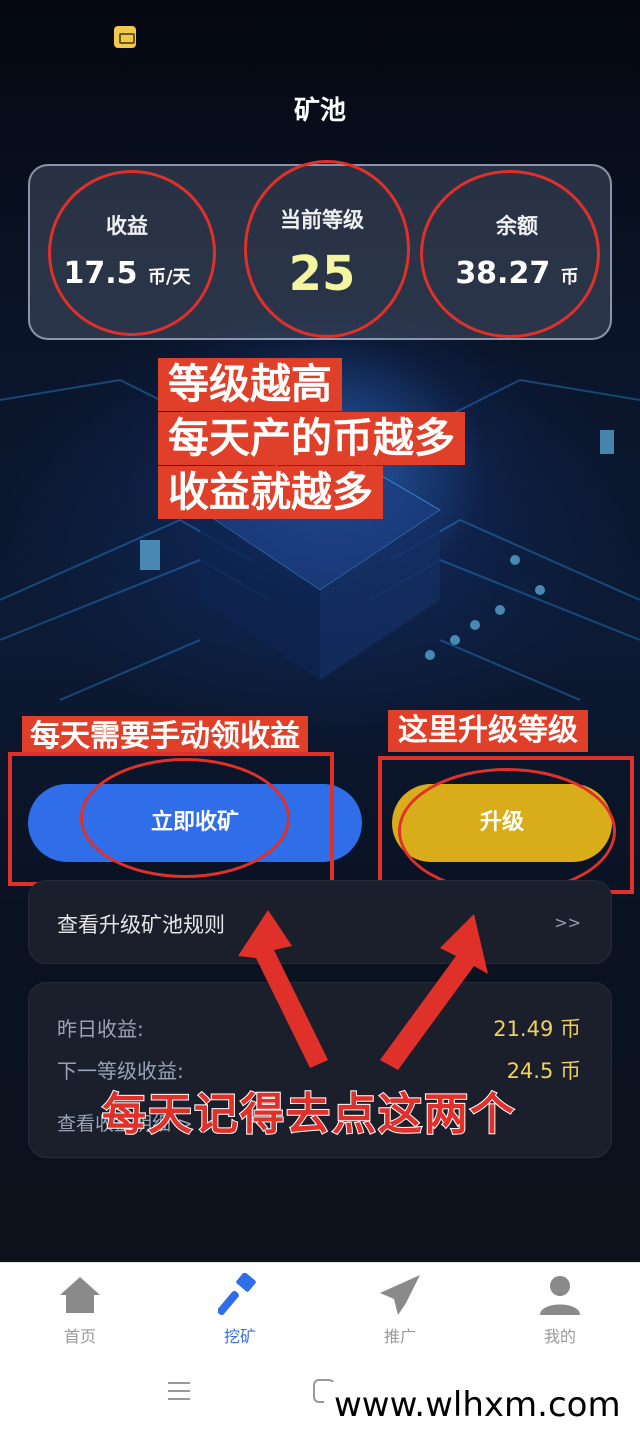 This screenshot has width=640, height=1429. I want to click on annotation-circle-claim, so click(185, 818).